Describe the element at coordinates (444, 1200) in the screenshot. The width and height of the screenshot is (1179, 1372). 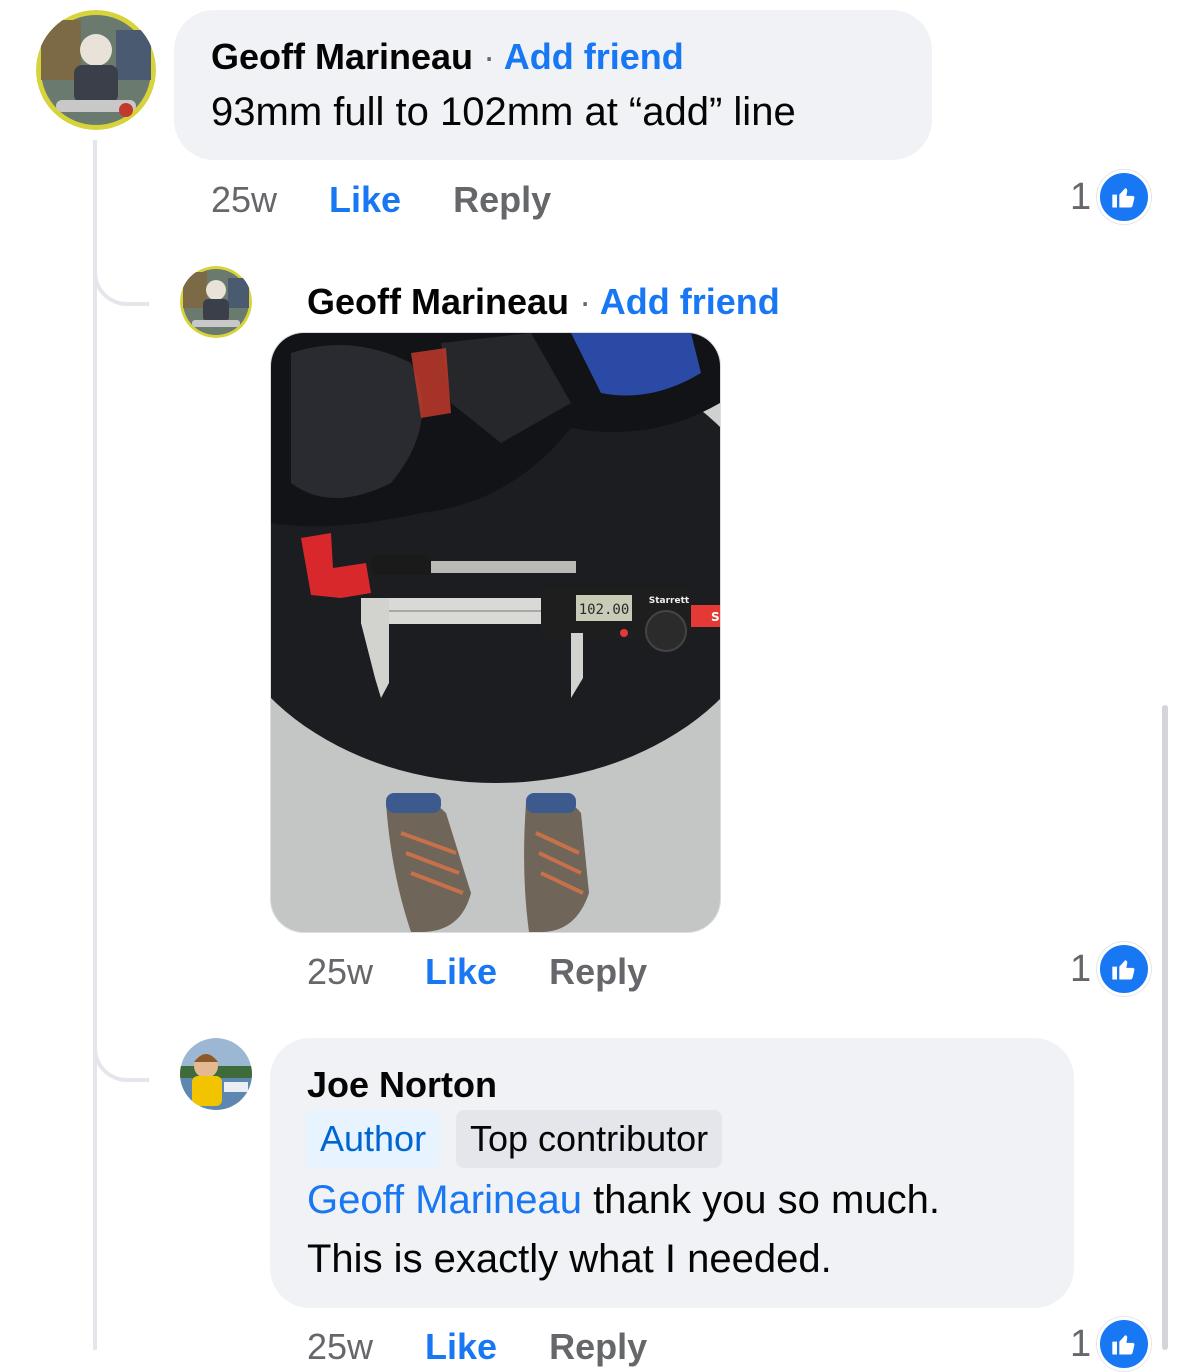
I see `mention-link: Geoff Marineau` at that location.